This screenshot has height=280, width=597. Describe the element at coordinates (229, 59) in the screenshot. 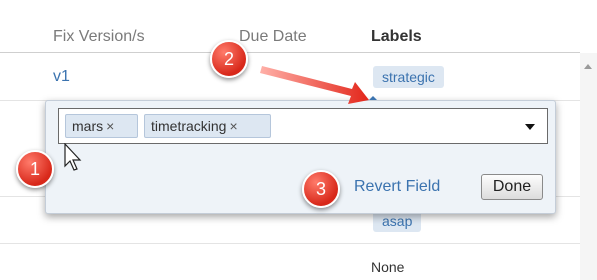

I see `callout-badge-2: 2` at that location.